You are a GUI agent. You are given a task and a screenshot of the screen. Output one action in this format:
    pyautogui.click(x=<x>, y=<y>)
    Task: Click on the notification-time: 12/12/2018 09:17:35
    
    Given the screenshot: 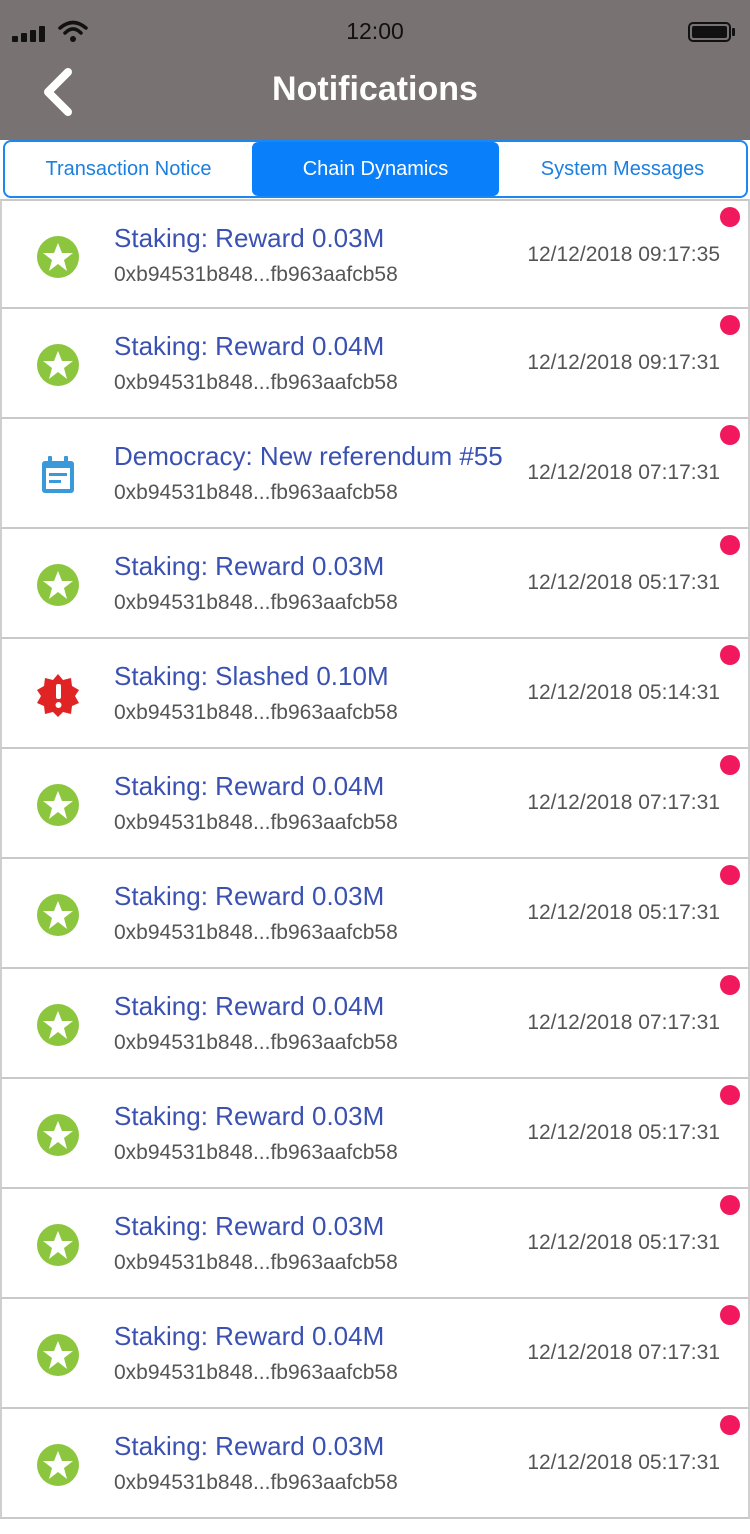 What is the action you would take?
    pyautogui.click(x=623, y=254)
    